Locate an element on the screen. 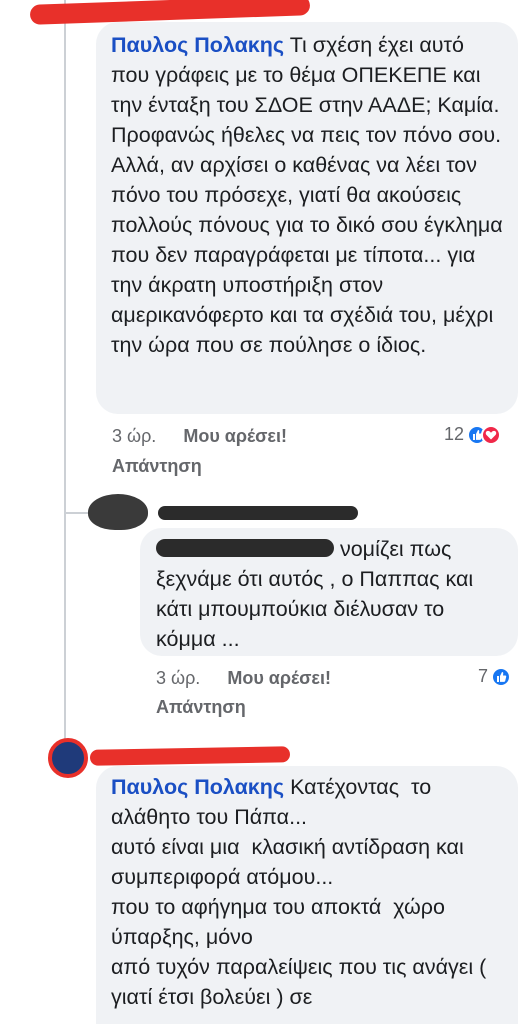  love-reaction-icon is located at coordinates (491, 434).